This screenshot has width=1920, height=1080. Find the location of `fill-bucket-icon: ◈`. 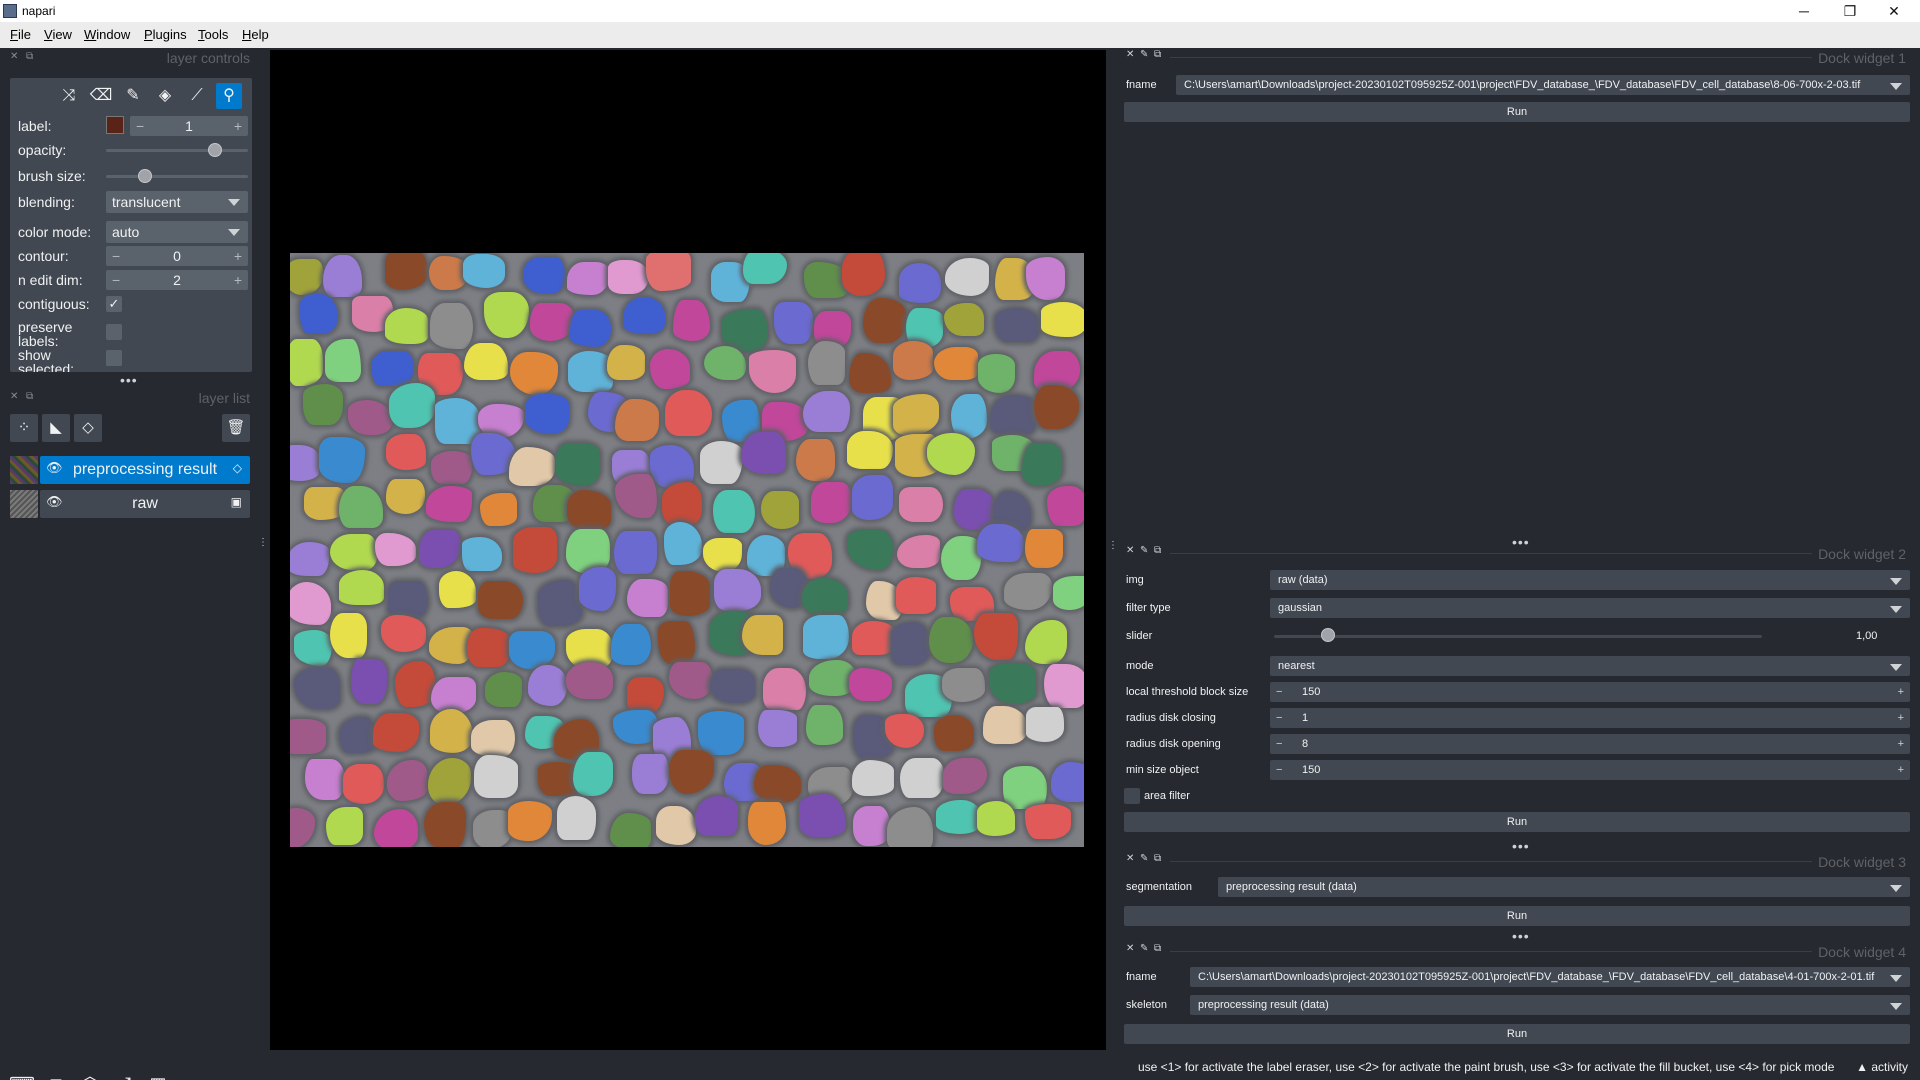

fill-bucket-icon: ◈ is located at coordinates (165, 96).